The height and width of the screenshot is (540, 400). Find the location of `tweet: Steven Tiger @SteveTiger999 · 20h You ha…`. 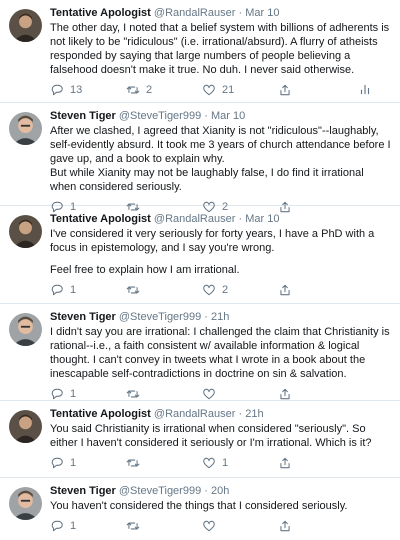

tweet: Steven Tiger @SteveTiger999 · 20h You ha… is located at coordinates (200, 508).